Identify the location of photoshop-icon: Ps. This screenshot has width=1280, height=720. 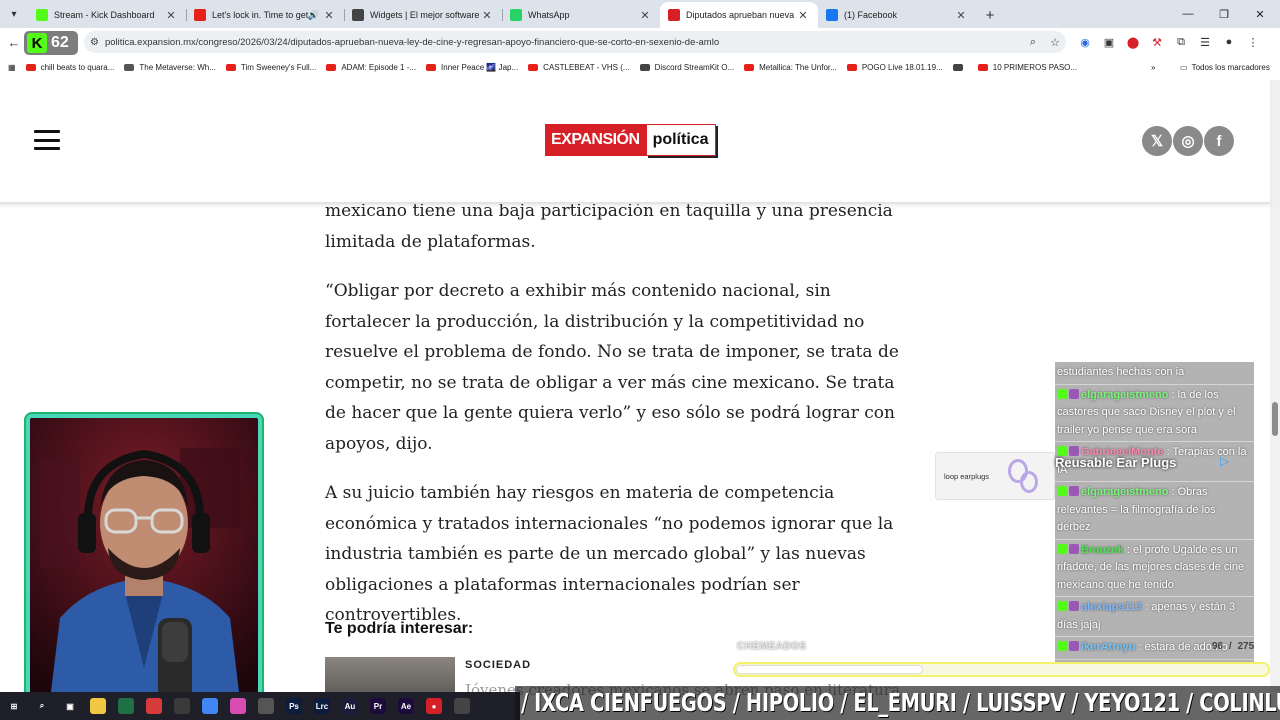
(294, 706).